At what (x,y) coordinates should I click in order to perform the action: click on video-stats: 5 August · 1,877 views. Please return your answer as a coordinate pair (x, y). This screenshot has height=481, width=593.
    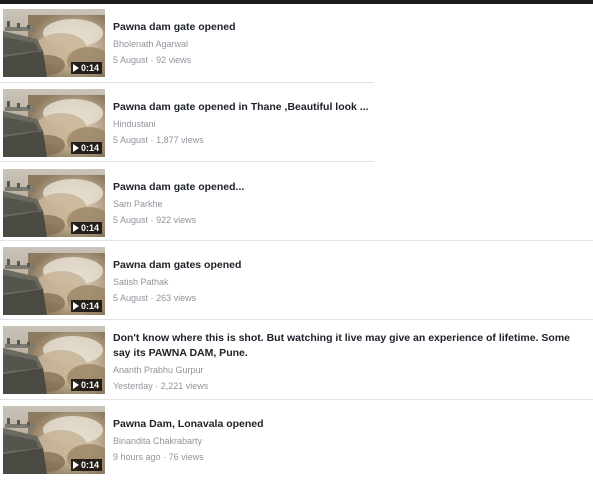
    Looking at the image, I should click on (350, 140).